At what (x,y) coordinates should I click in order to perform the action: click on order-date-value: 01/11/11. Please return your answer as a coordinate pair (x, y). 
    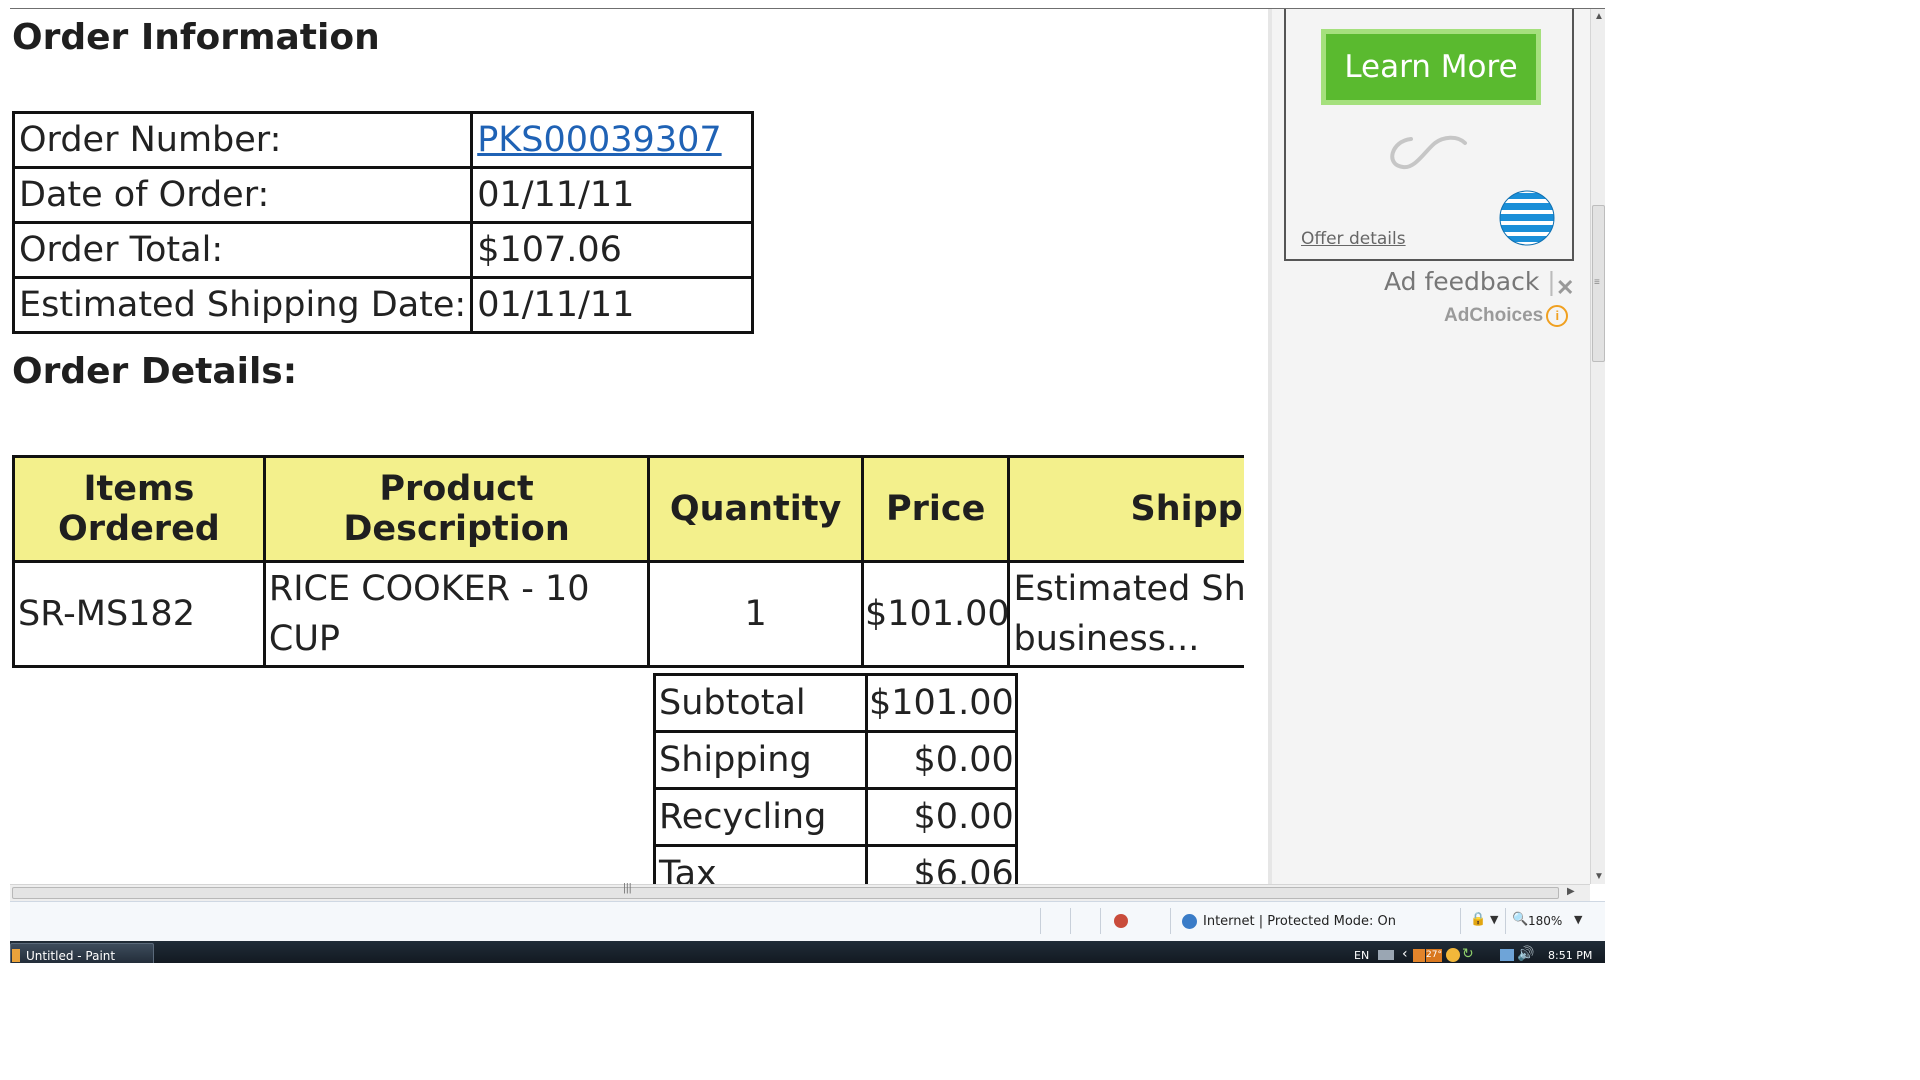
    Looking at the image, I should click on (612, 195).